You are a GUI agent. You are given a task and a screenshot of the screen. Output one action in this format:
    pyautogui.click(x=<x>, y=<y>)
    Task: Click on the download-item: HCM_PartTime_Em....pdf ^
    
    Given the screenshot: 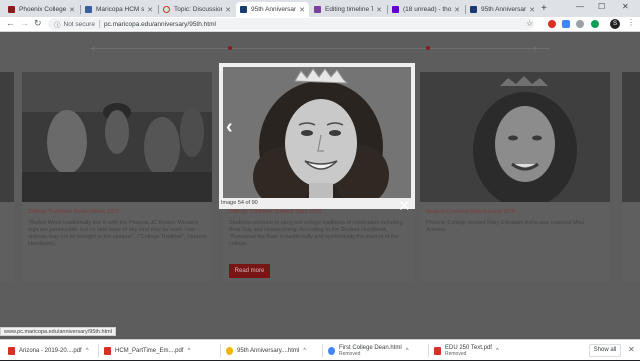 What is the action you would take?
    pyautogui.click(x=159, y=350)
    